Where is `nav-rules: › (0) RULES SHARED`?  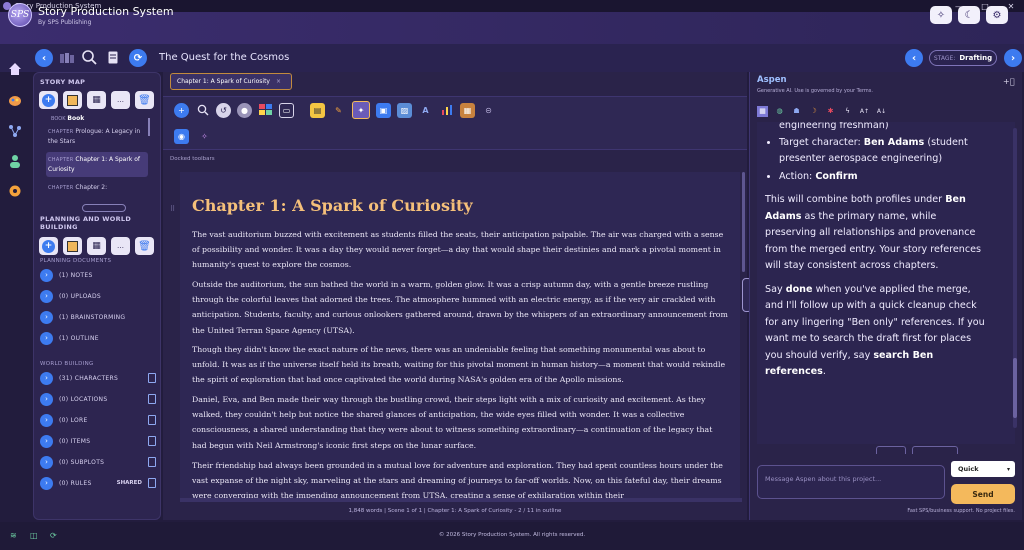
nav-rules: › (0) RULES SHARED is located at coordinates (98, 483).